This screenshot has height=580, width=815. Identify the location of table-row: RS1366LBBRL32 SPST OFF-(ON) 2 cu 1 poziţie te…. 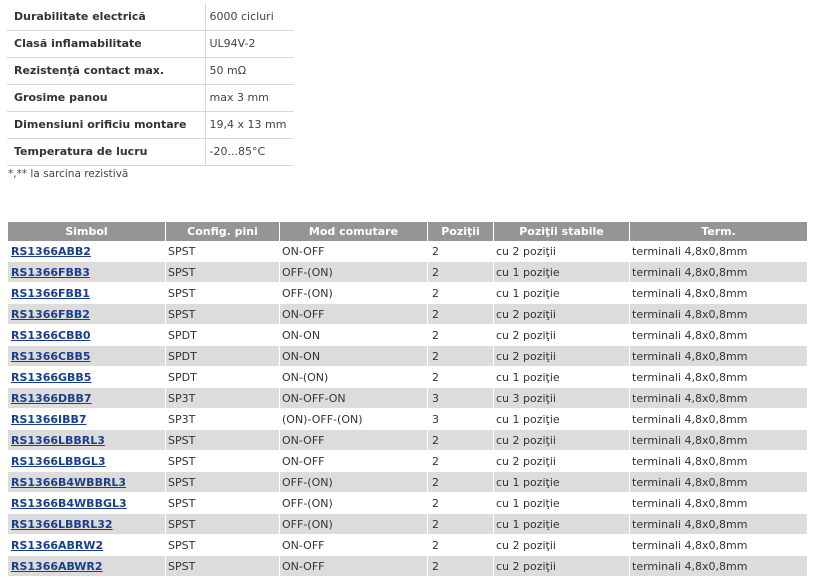
(407, 524).